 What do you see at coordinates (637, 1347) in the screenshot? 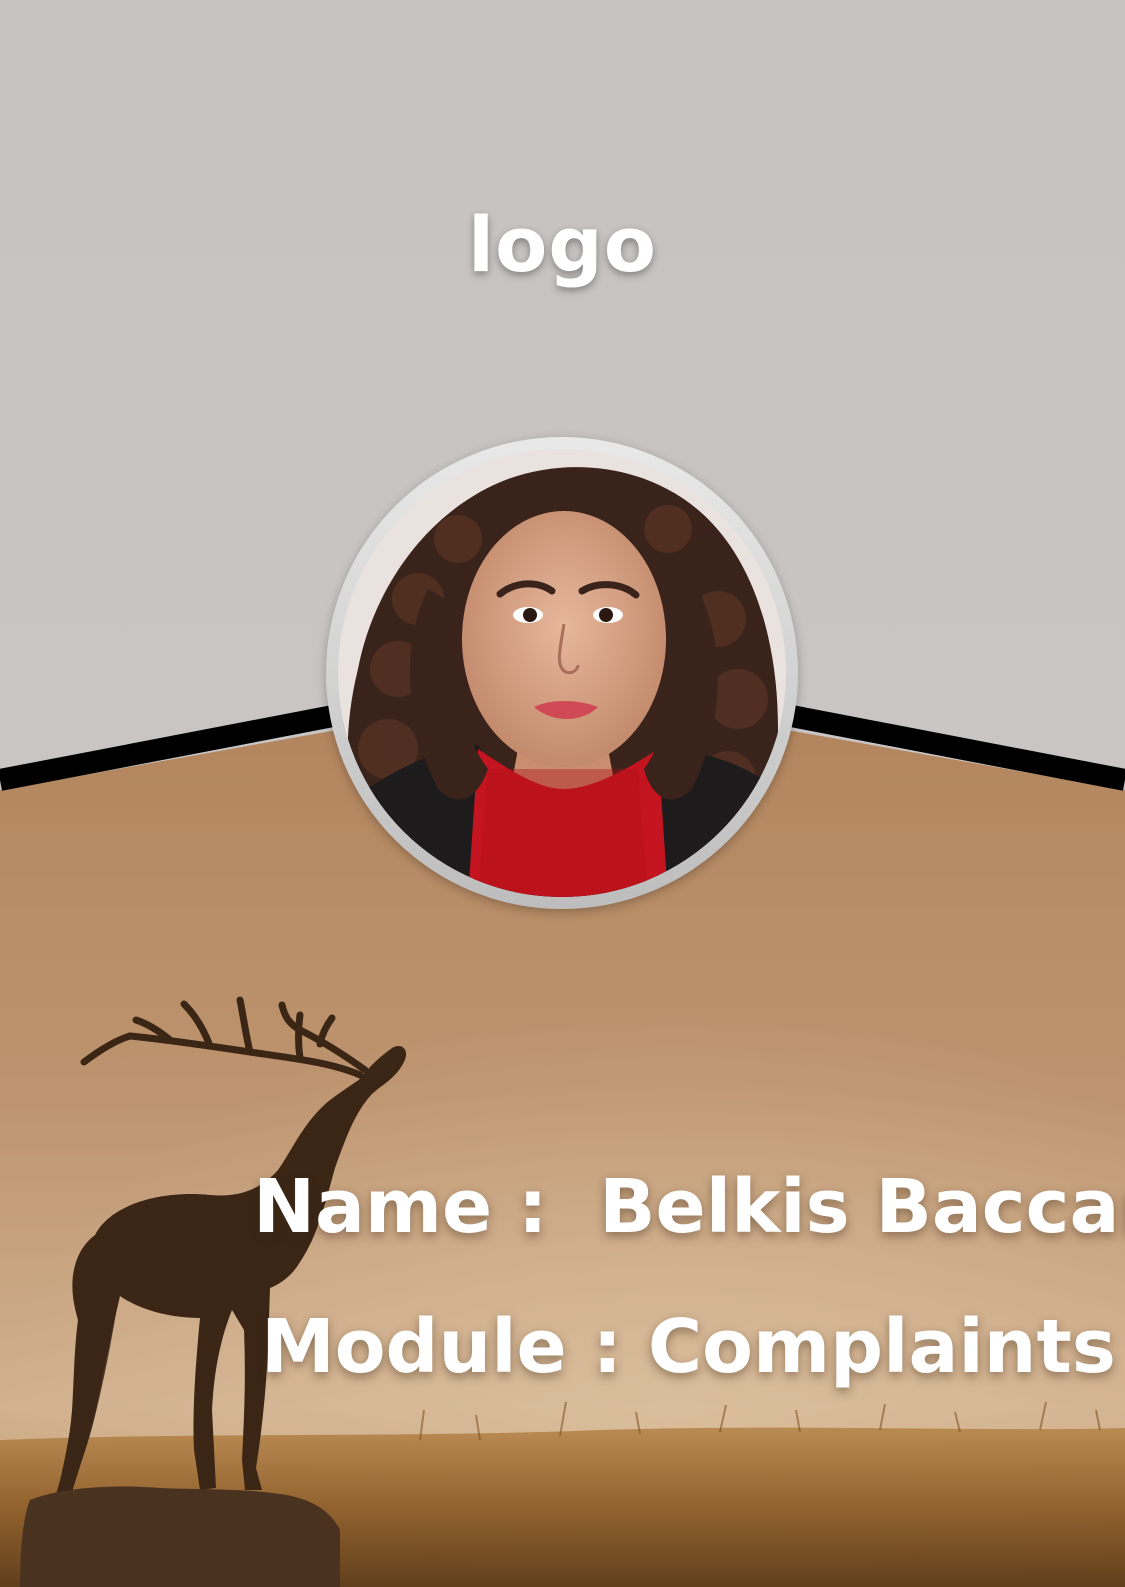
I see `module-field: Module : Complaints` at bounding box center [637, 1347].